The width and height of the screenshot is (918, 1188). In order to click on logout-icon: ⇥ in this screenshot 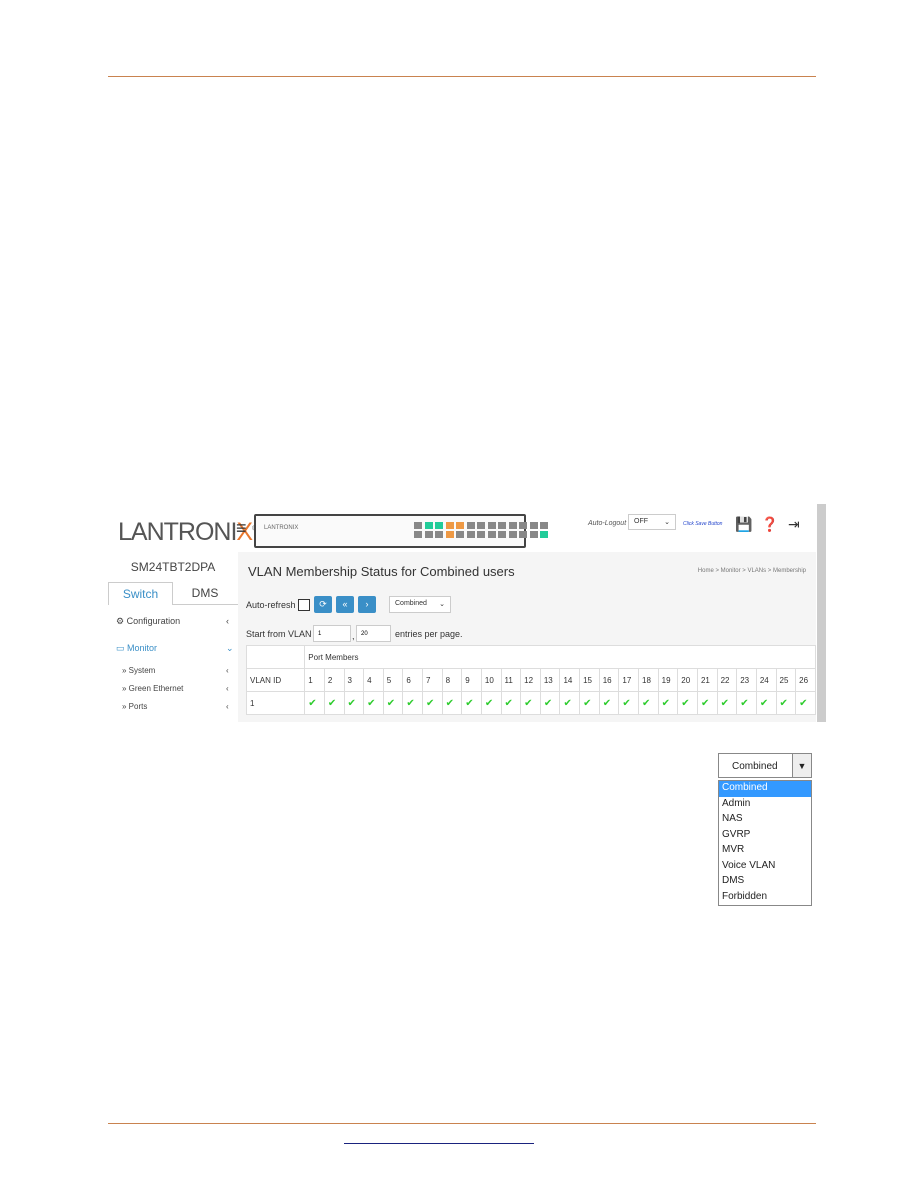, I will do `click(794, 524)`.